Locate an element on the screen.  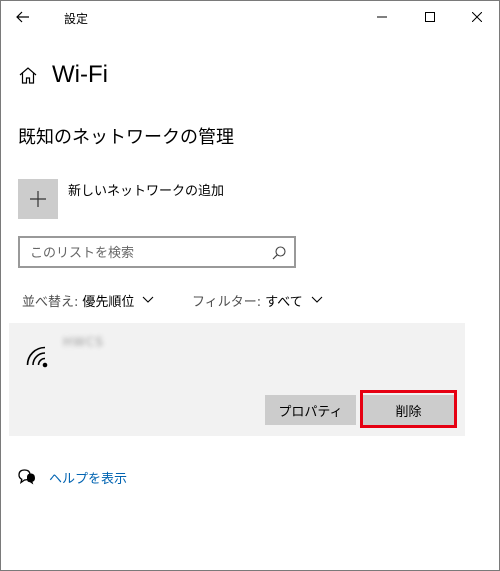
page-title: Wi-Fi is located at coordinates (80, 74).